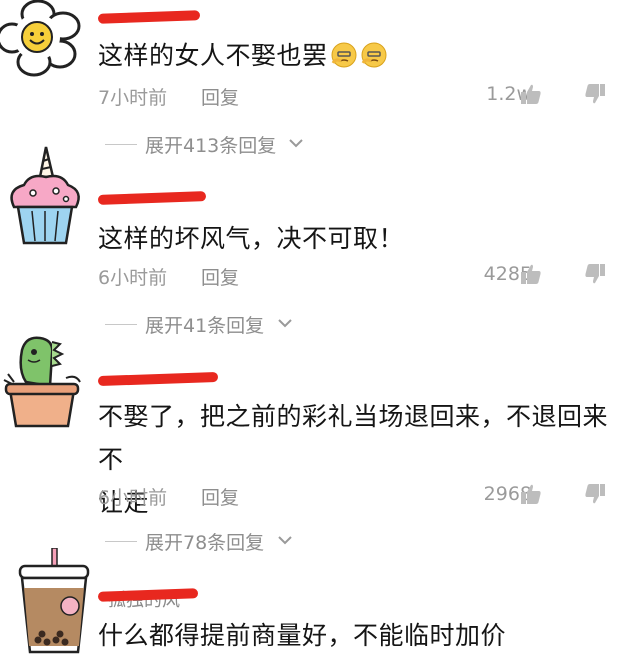 The height and width of the screenshot is (658, 640). Describe the element at coordinates (358, 275) in the screenshot. I see `comment-meta: 6小时前 回复 4285` at that location.